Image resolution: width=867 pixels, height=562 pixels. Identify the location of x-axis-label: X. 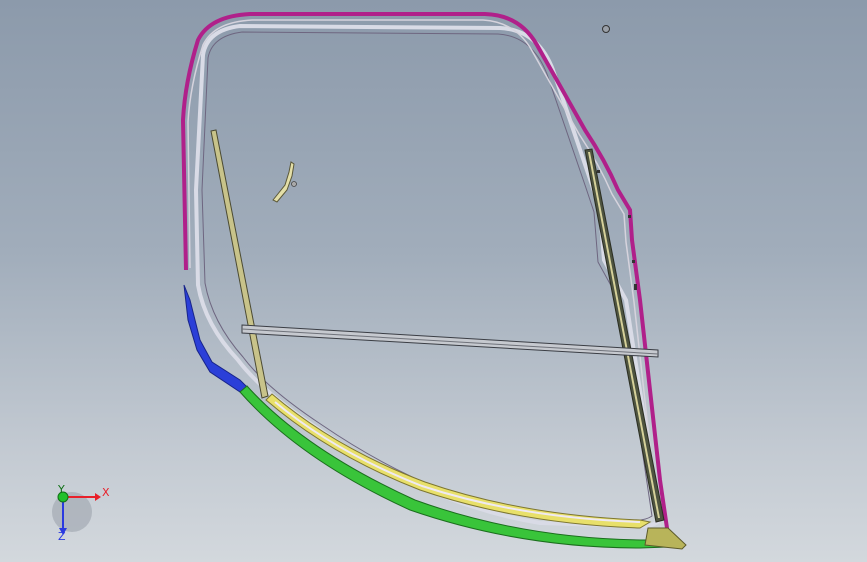
(106, 492).